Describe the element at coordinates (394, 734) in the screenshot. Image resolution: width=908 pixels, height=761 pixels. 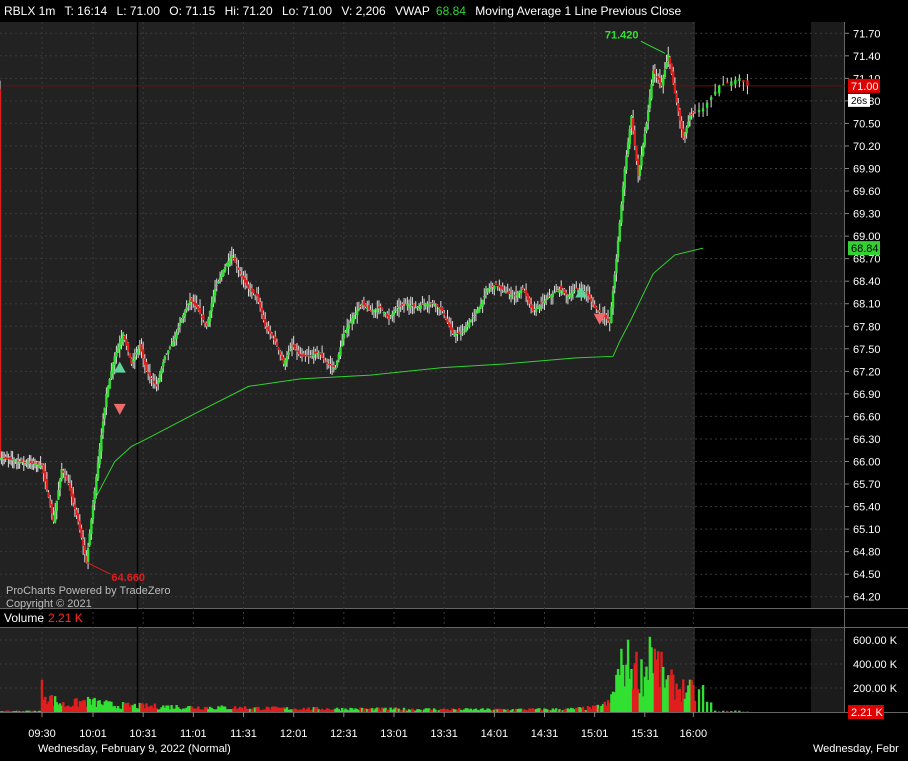
I see `x-tick-label: 13:01` at that location.